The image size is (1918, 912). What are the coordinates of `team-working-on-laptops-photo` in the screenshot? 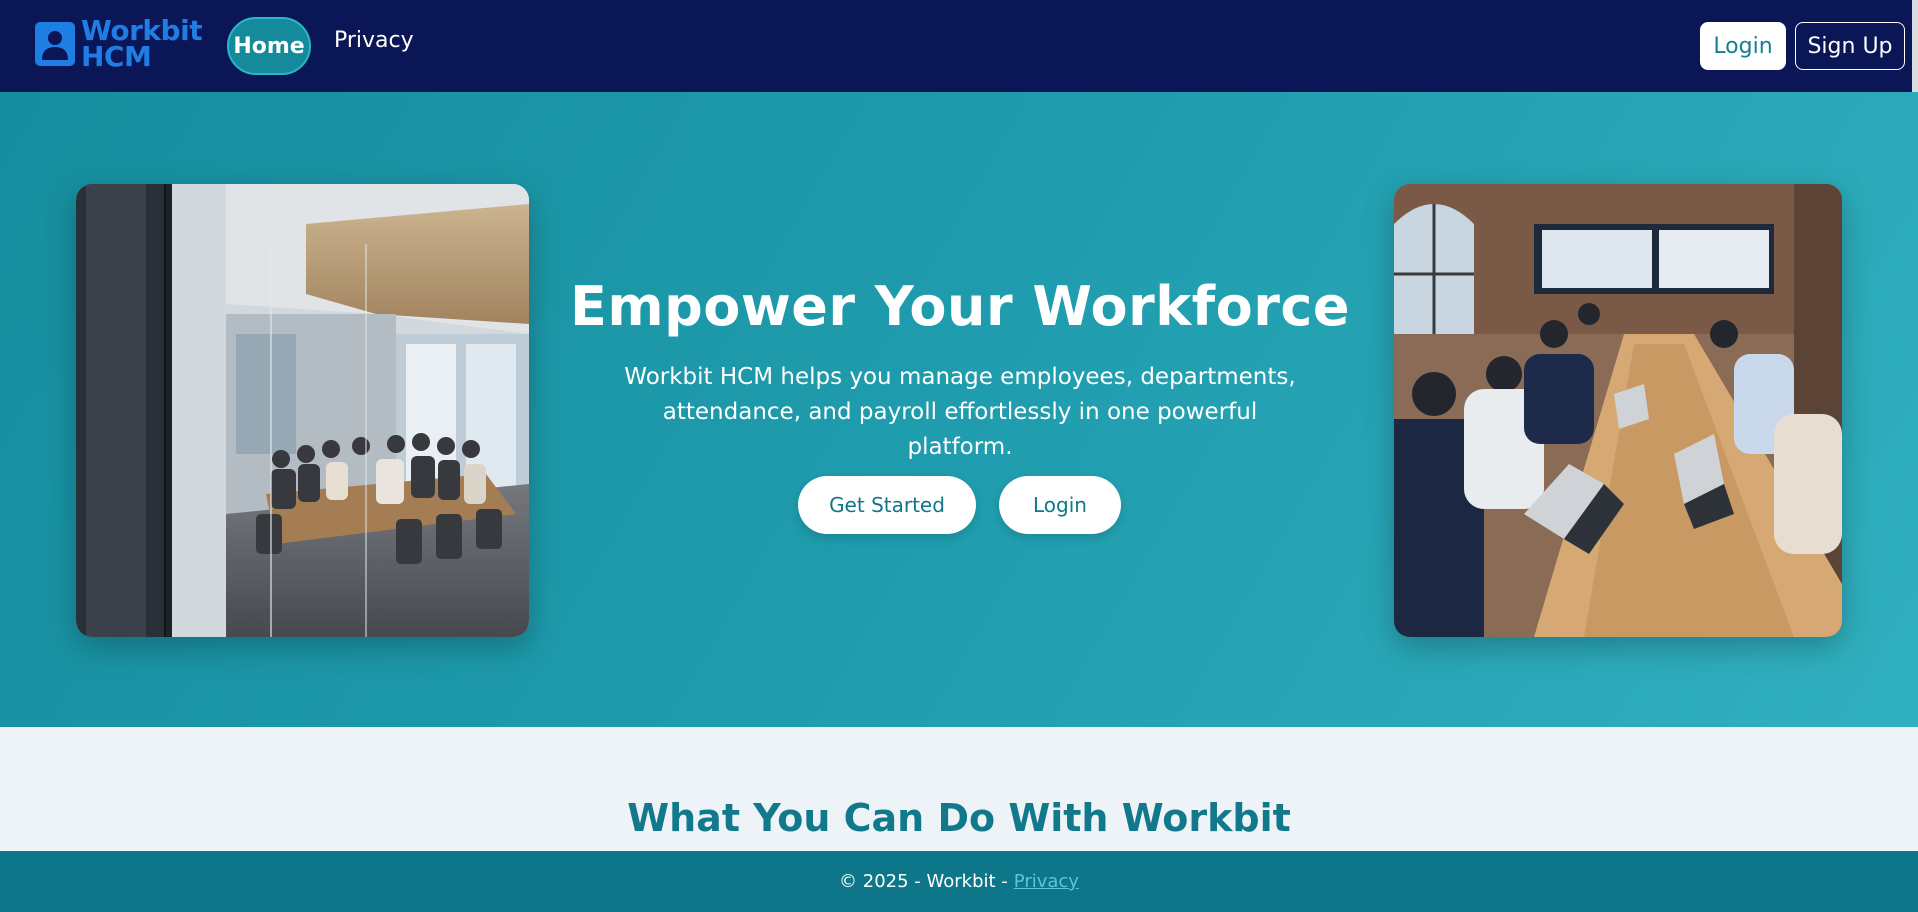 It's located at (1618, 410).